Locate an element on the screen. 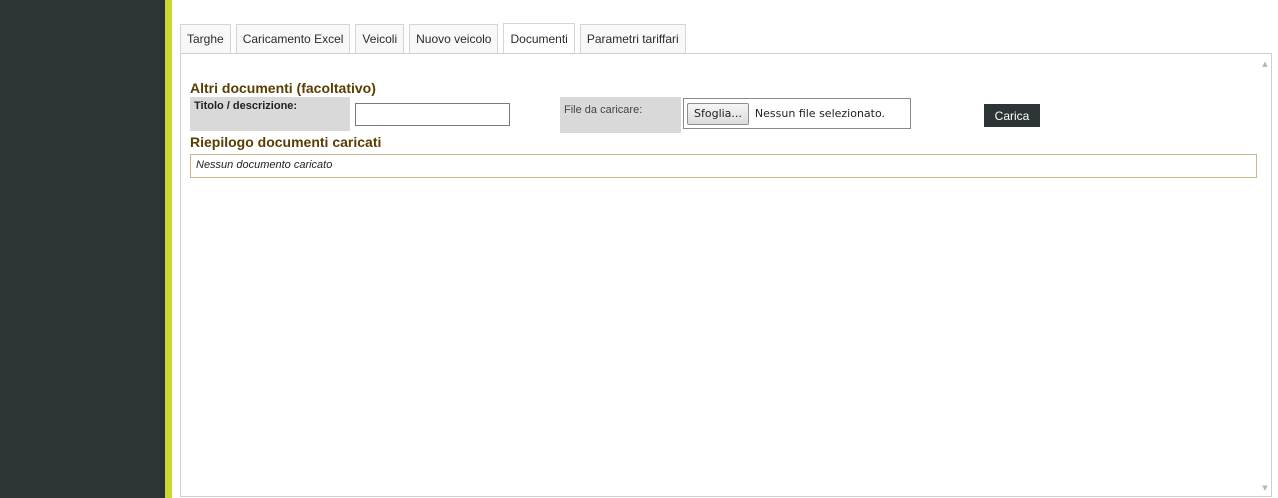 The image size is (1278, 498). file-status-text: Nessun file selezionato. is located at coordinates (820, 113).